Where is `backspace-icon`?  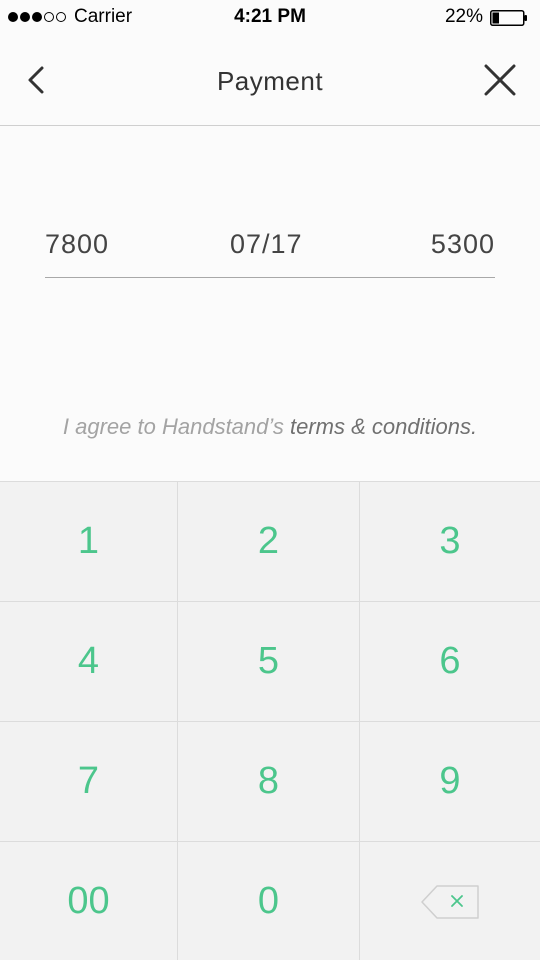 backspace-icon is located at coordinates (450, 901).